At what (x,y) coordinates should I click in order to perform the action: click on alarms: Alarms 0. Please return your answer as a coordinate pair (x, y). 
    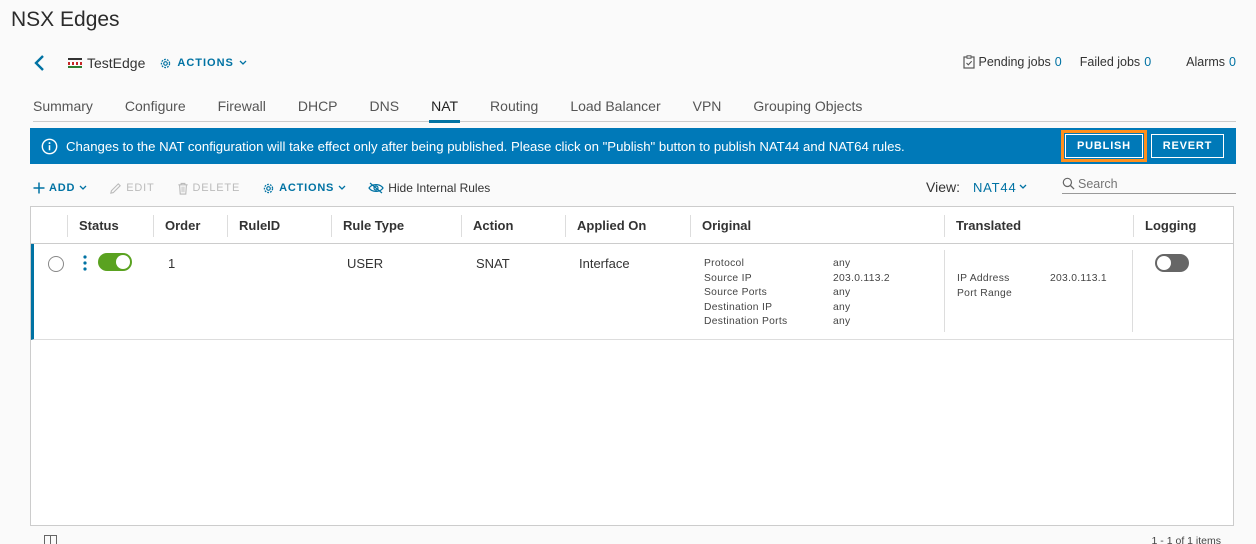
    Looking at the image, I should click on (1211, 62).